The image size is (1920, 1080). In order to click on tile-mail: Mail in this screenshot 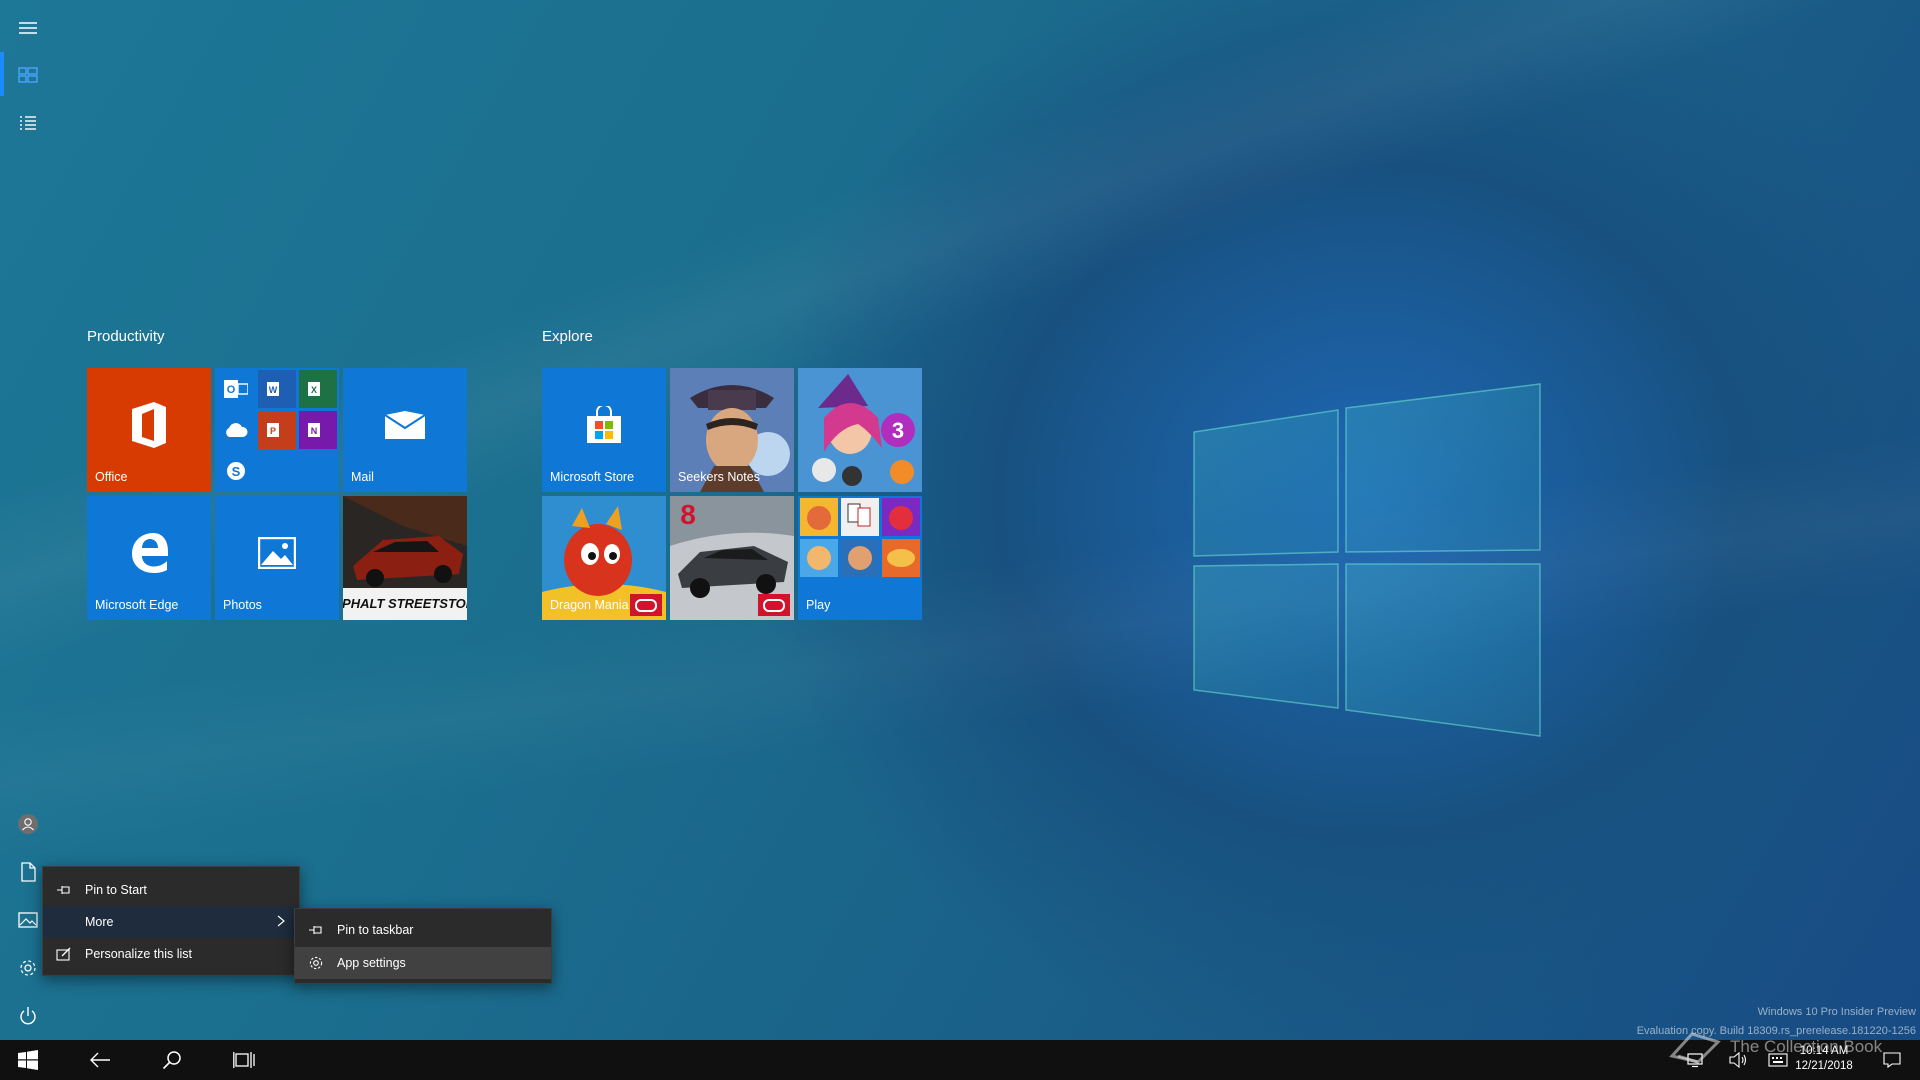, I will do `click(405, 430)`.